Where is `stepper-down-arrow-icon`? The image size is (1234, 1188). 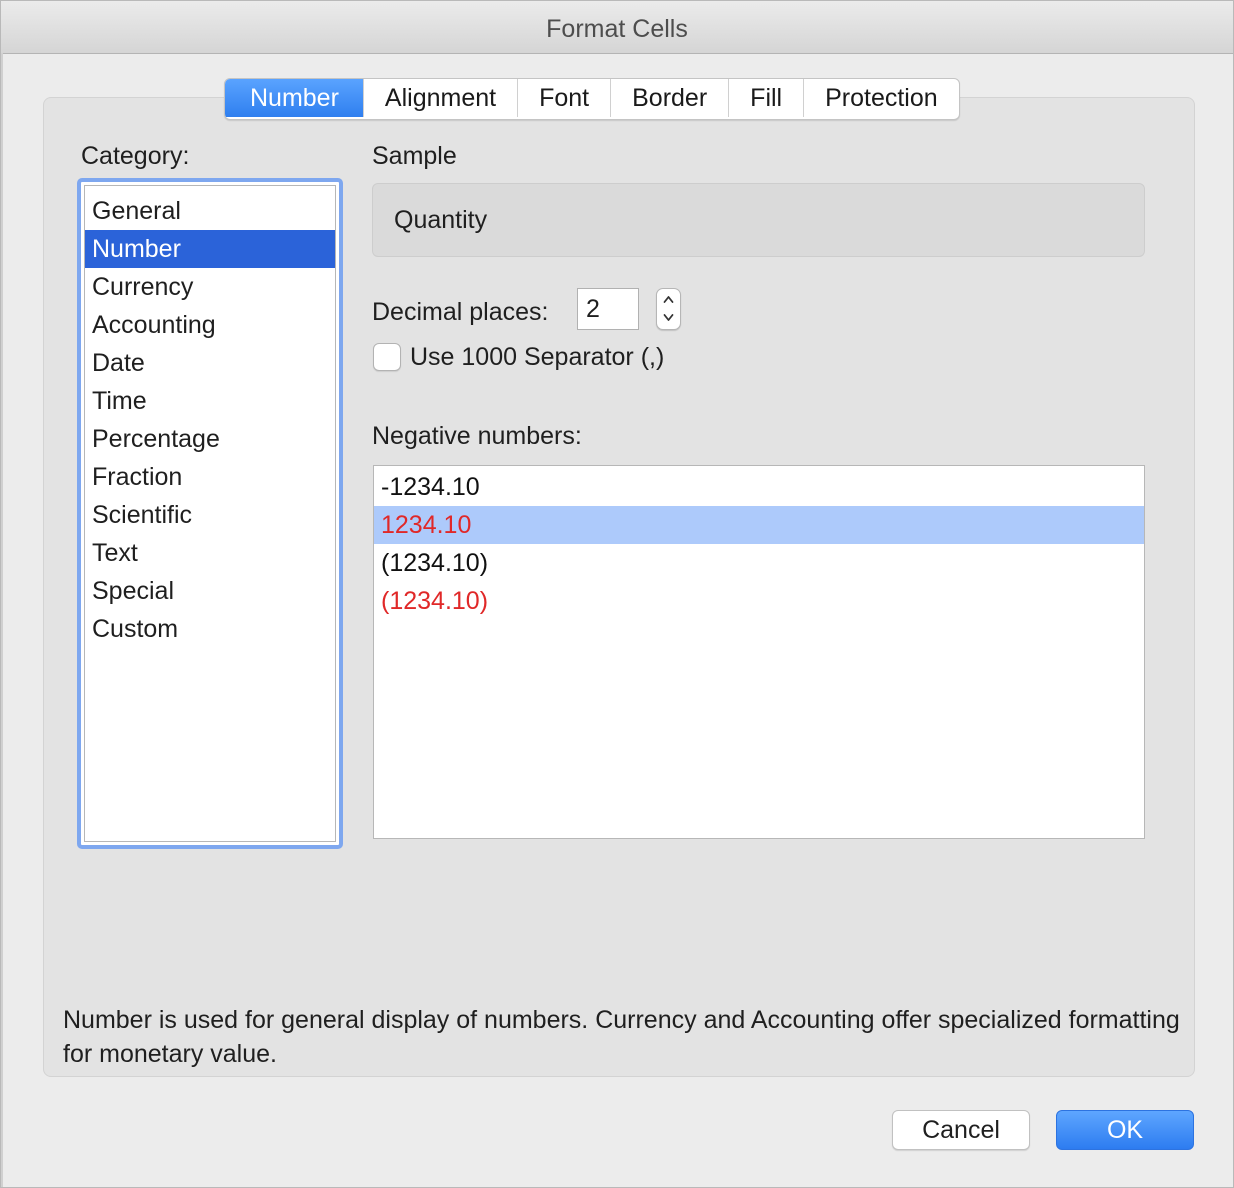
stepper-down-arrow-icon is located at coordinates (668, 319).